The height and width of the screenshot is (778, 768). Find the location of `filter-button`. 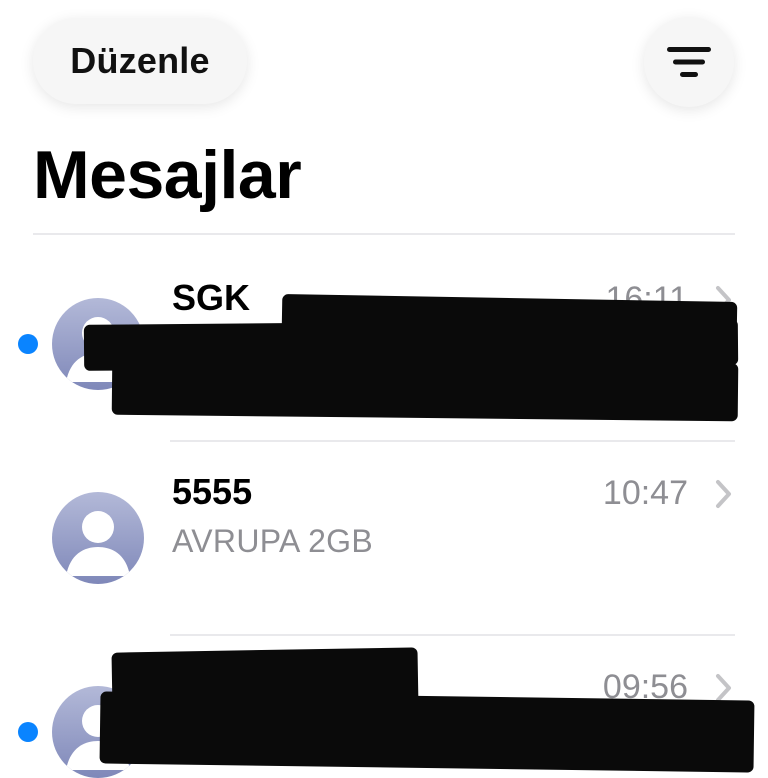

filter-button is located at coordinates (689, 62).